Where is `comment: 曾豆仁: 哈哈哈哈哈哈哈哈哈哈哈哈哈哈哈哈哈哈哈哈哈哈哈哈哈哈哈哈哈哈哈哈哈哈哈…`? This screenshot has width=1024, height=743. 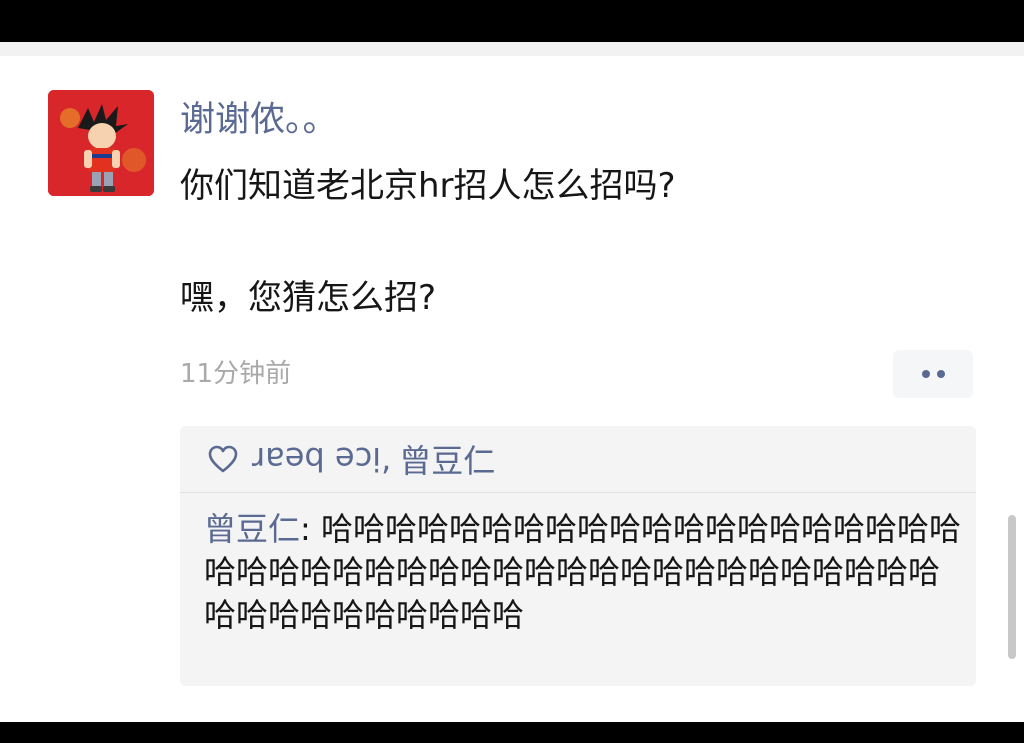
comment: 曾豆仁: 哈哈哈哈哈哈哈哈哈哈哈哈哈哈哈哈哈哈哈哈哈哈哈哈哈哈哈哈哈哈哈哈哈哈哈… is located at coordinates (584, 572).